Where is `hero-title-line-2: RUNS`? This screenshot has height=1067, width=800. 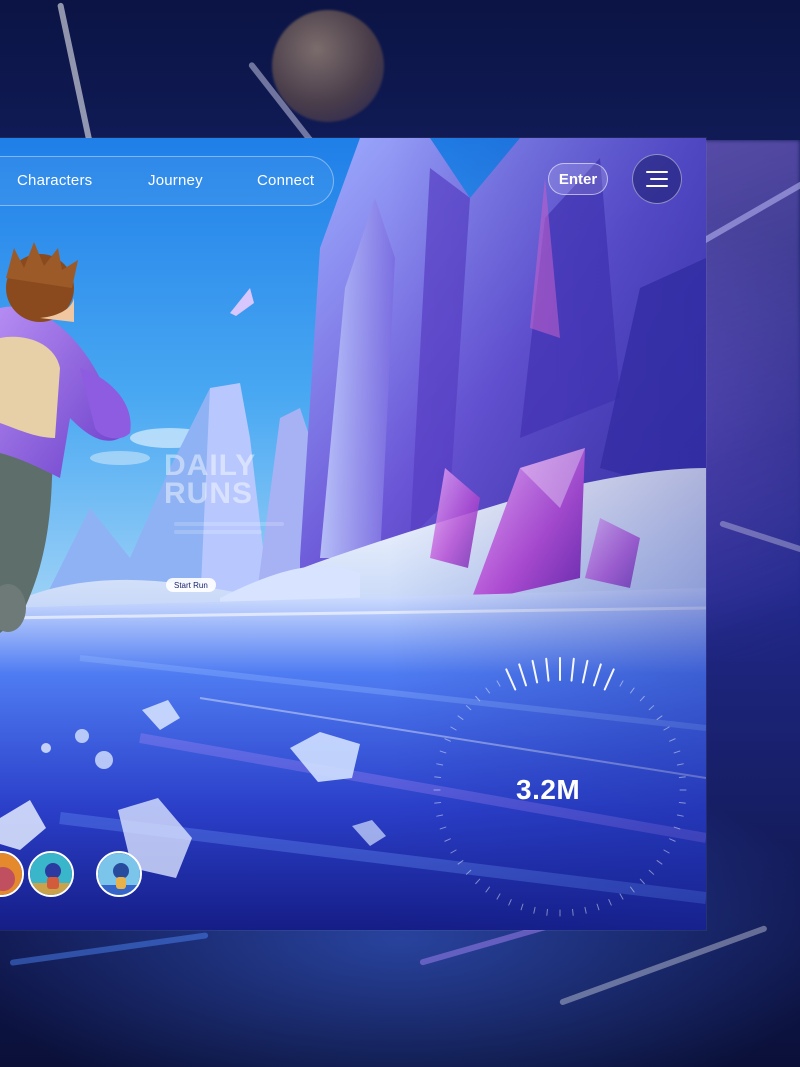 hero-title-line-2: RUNS is located at coordinates (209, 493).